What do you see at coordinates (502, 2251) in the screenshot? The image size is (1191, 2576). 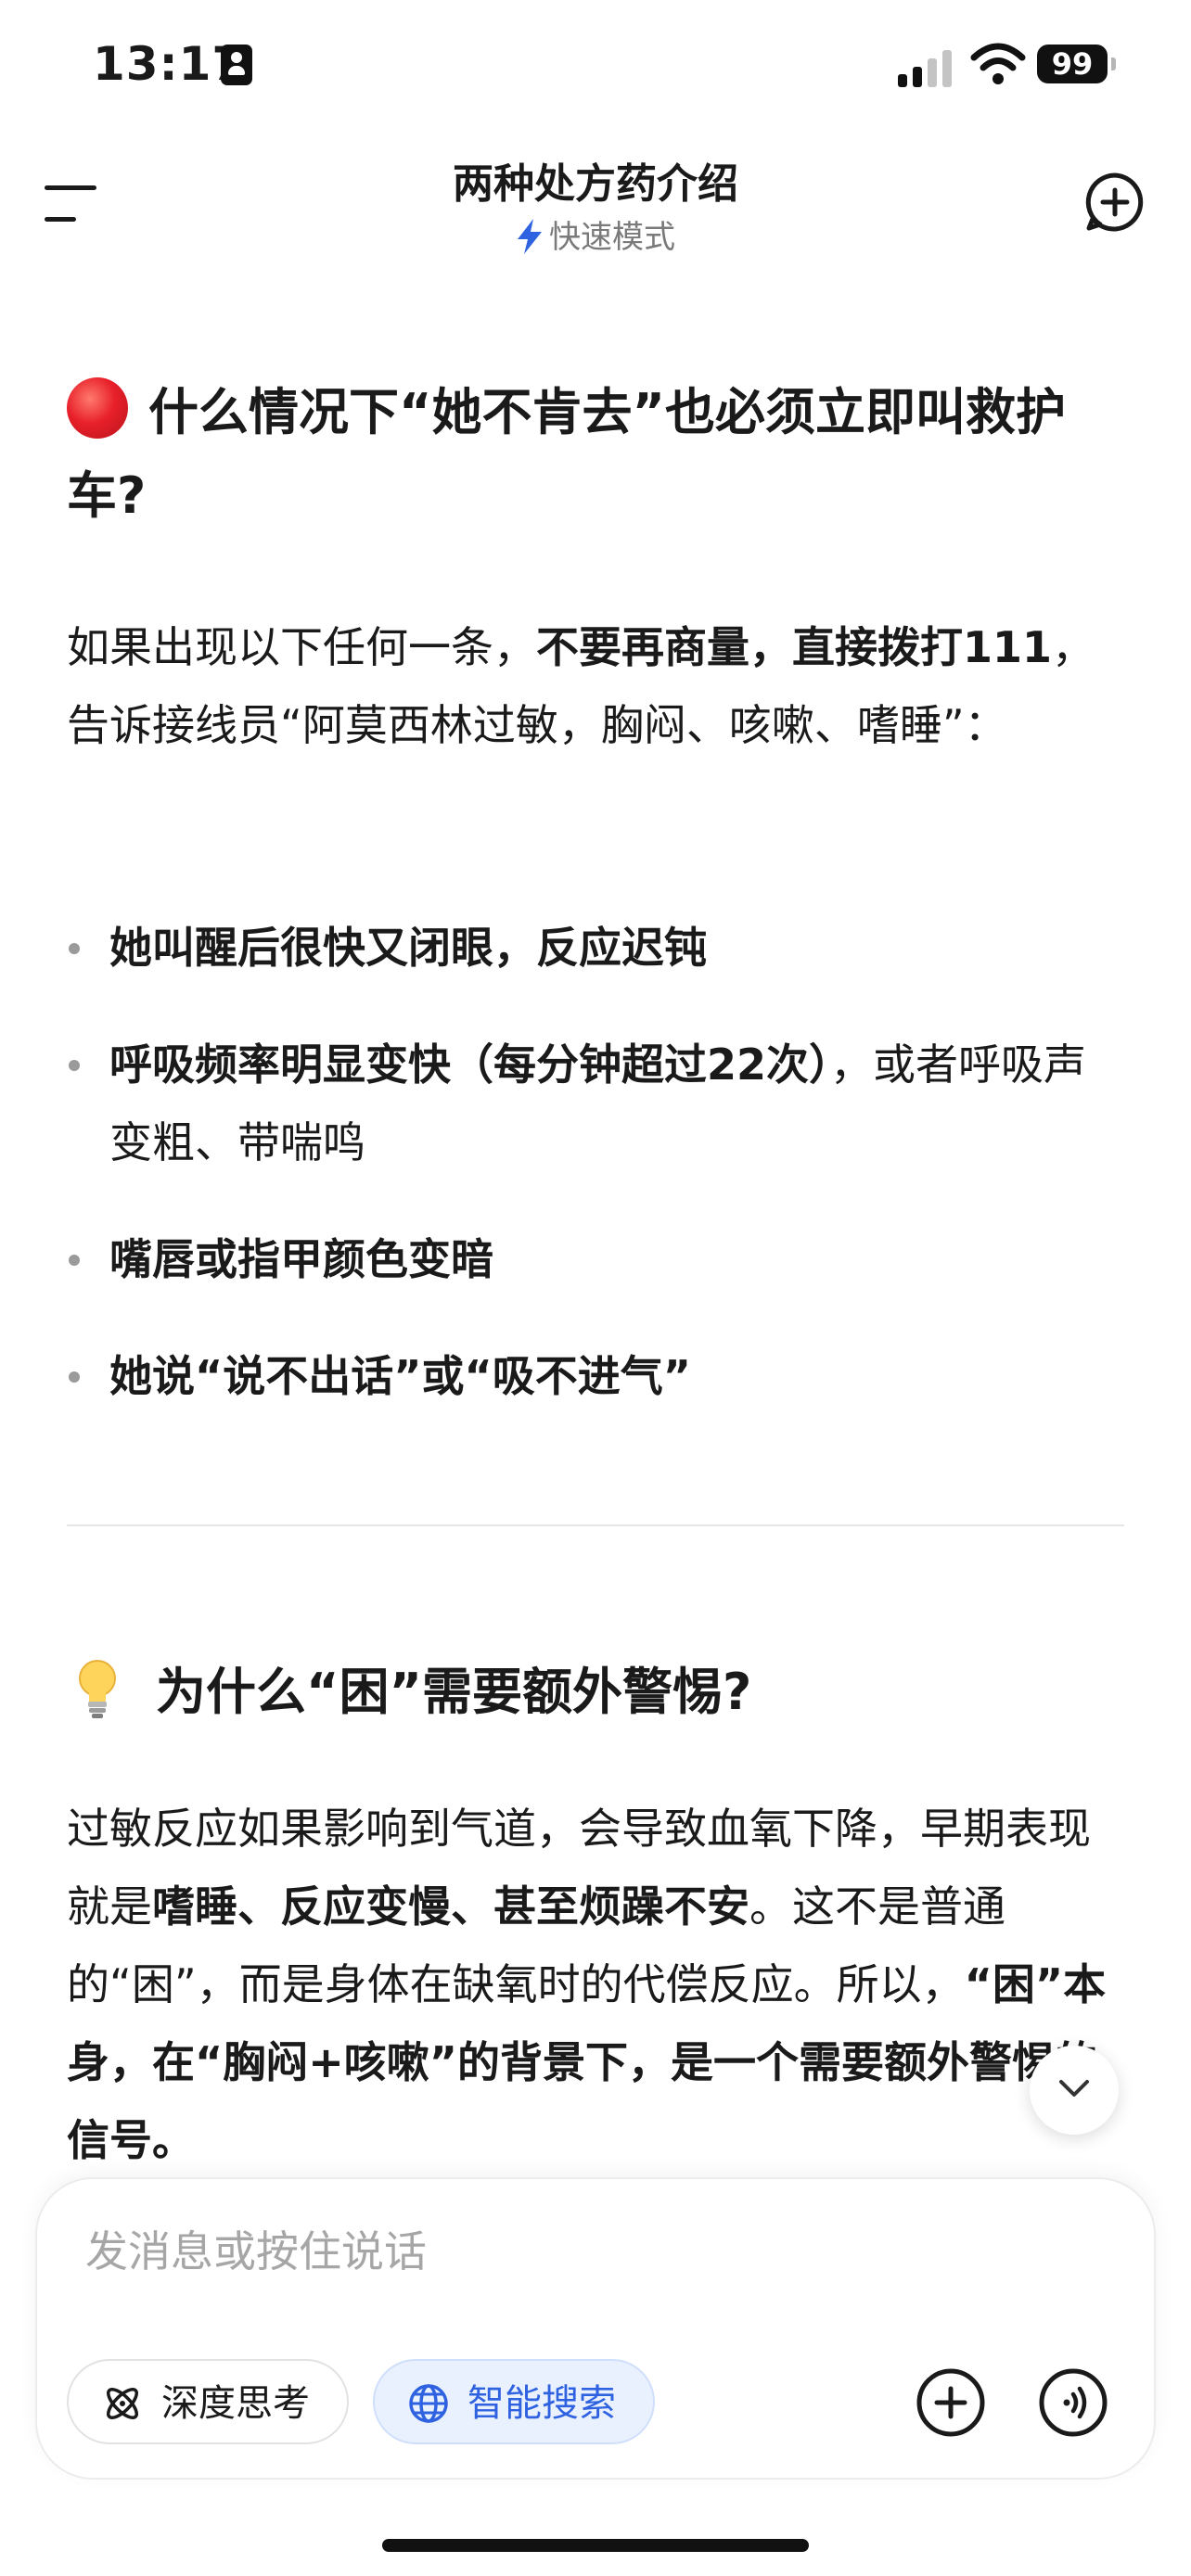 I see `message-input` at bounding box center [502, 2251].